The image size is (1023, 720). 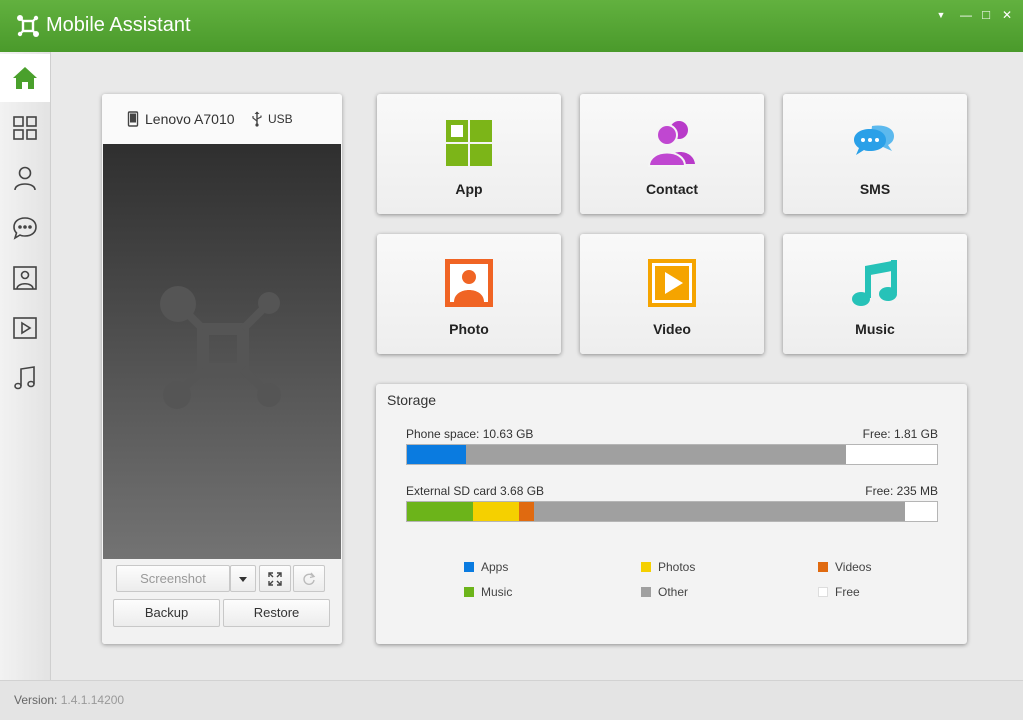 I want to click on sd-videos-segment, so click(x=526, y=511).